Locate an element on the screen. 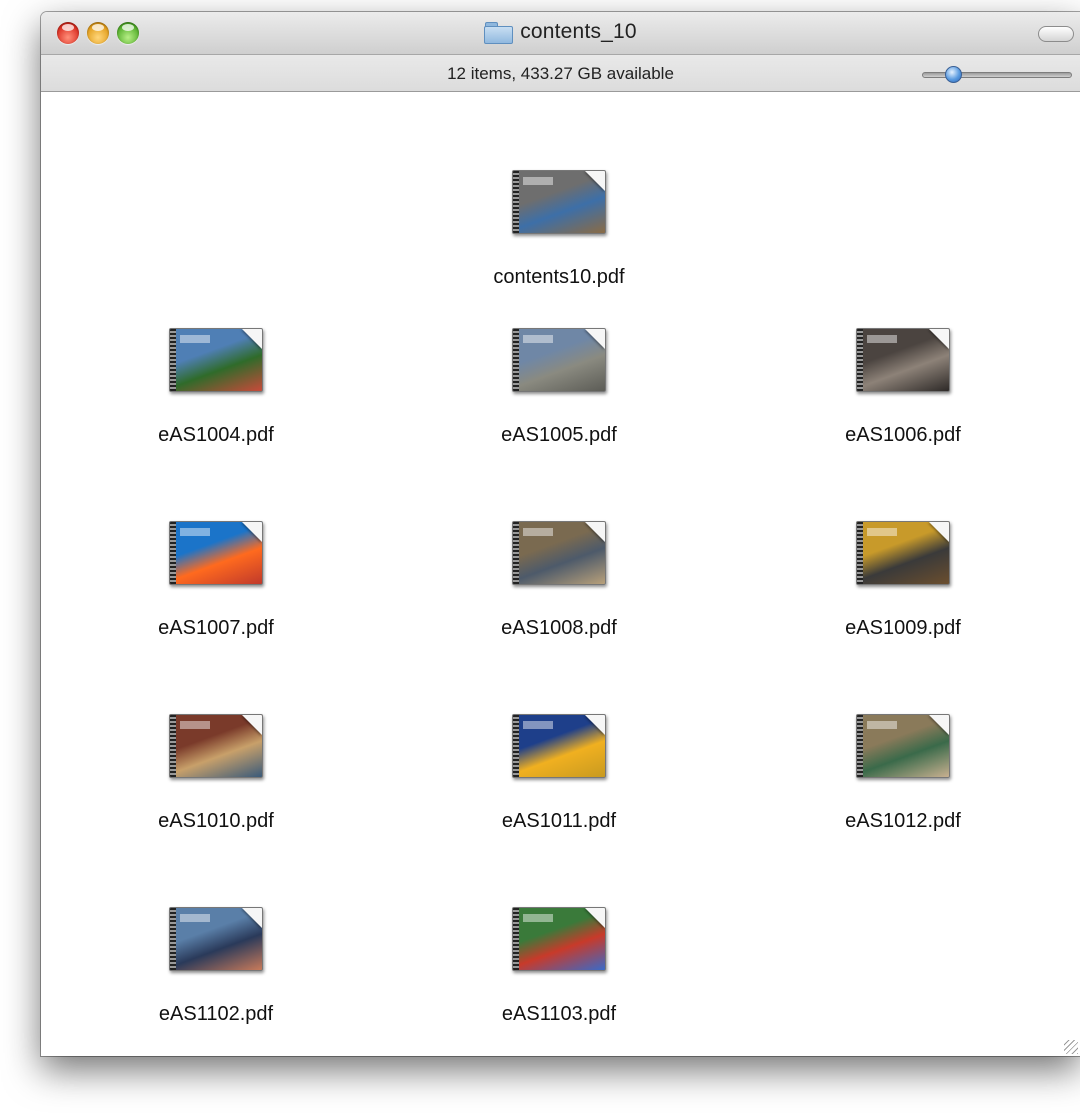 The width and height of the screenshot is (1080, 1113). file-item: eAS1010.pdf is located at coordinates (216, 773).